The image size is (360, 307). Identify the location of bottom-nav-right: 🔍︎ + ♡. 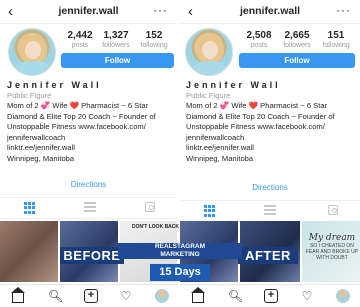
(270, 295).